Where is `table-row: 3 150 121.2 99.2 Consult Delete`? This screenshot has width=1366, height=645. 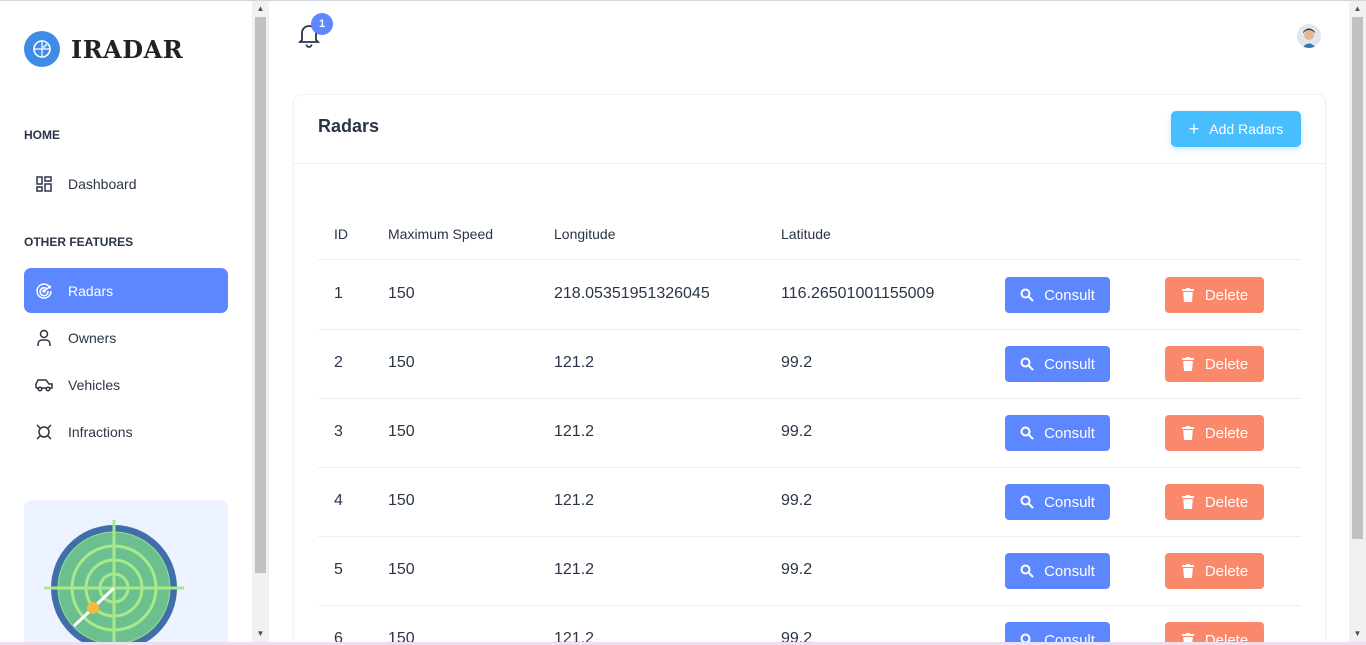 table-row: 3 150 121.2 99.2 Consult Delete is located at coordinates (809, 433).